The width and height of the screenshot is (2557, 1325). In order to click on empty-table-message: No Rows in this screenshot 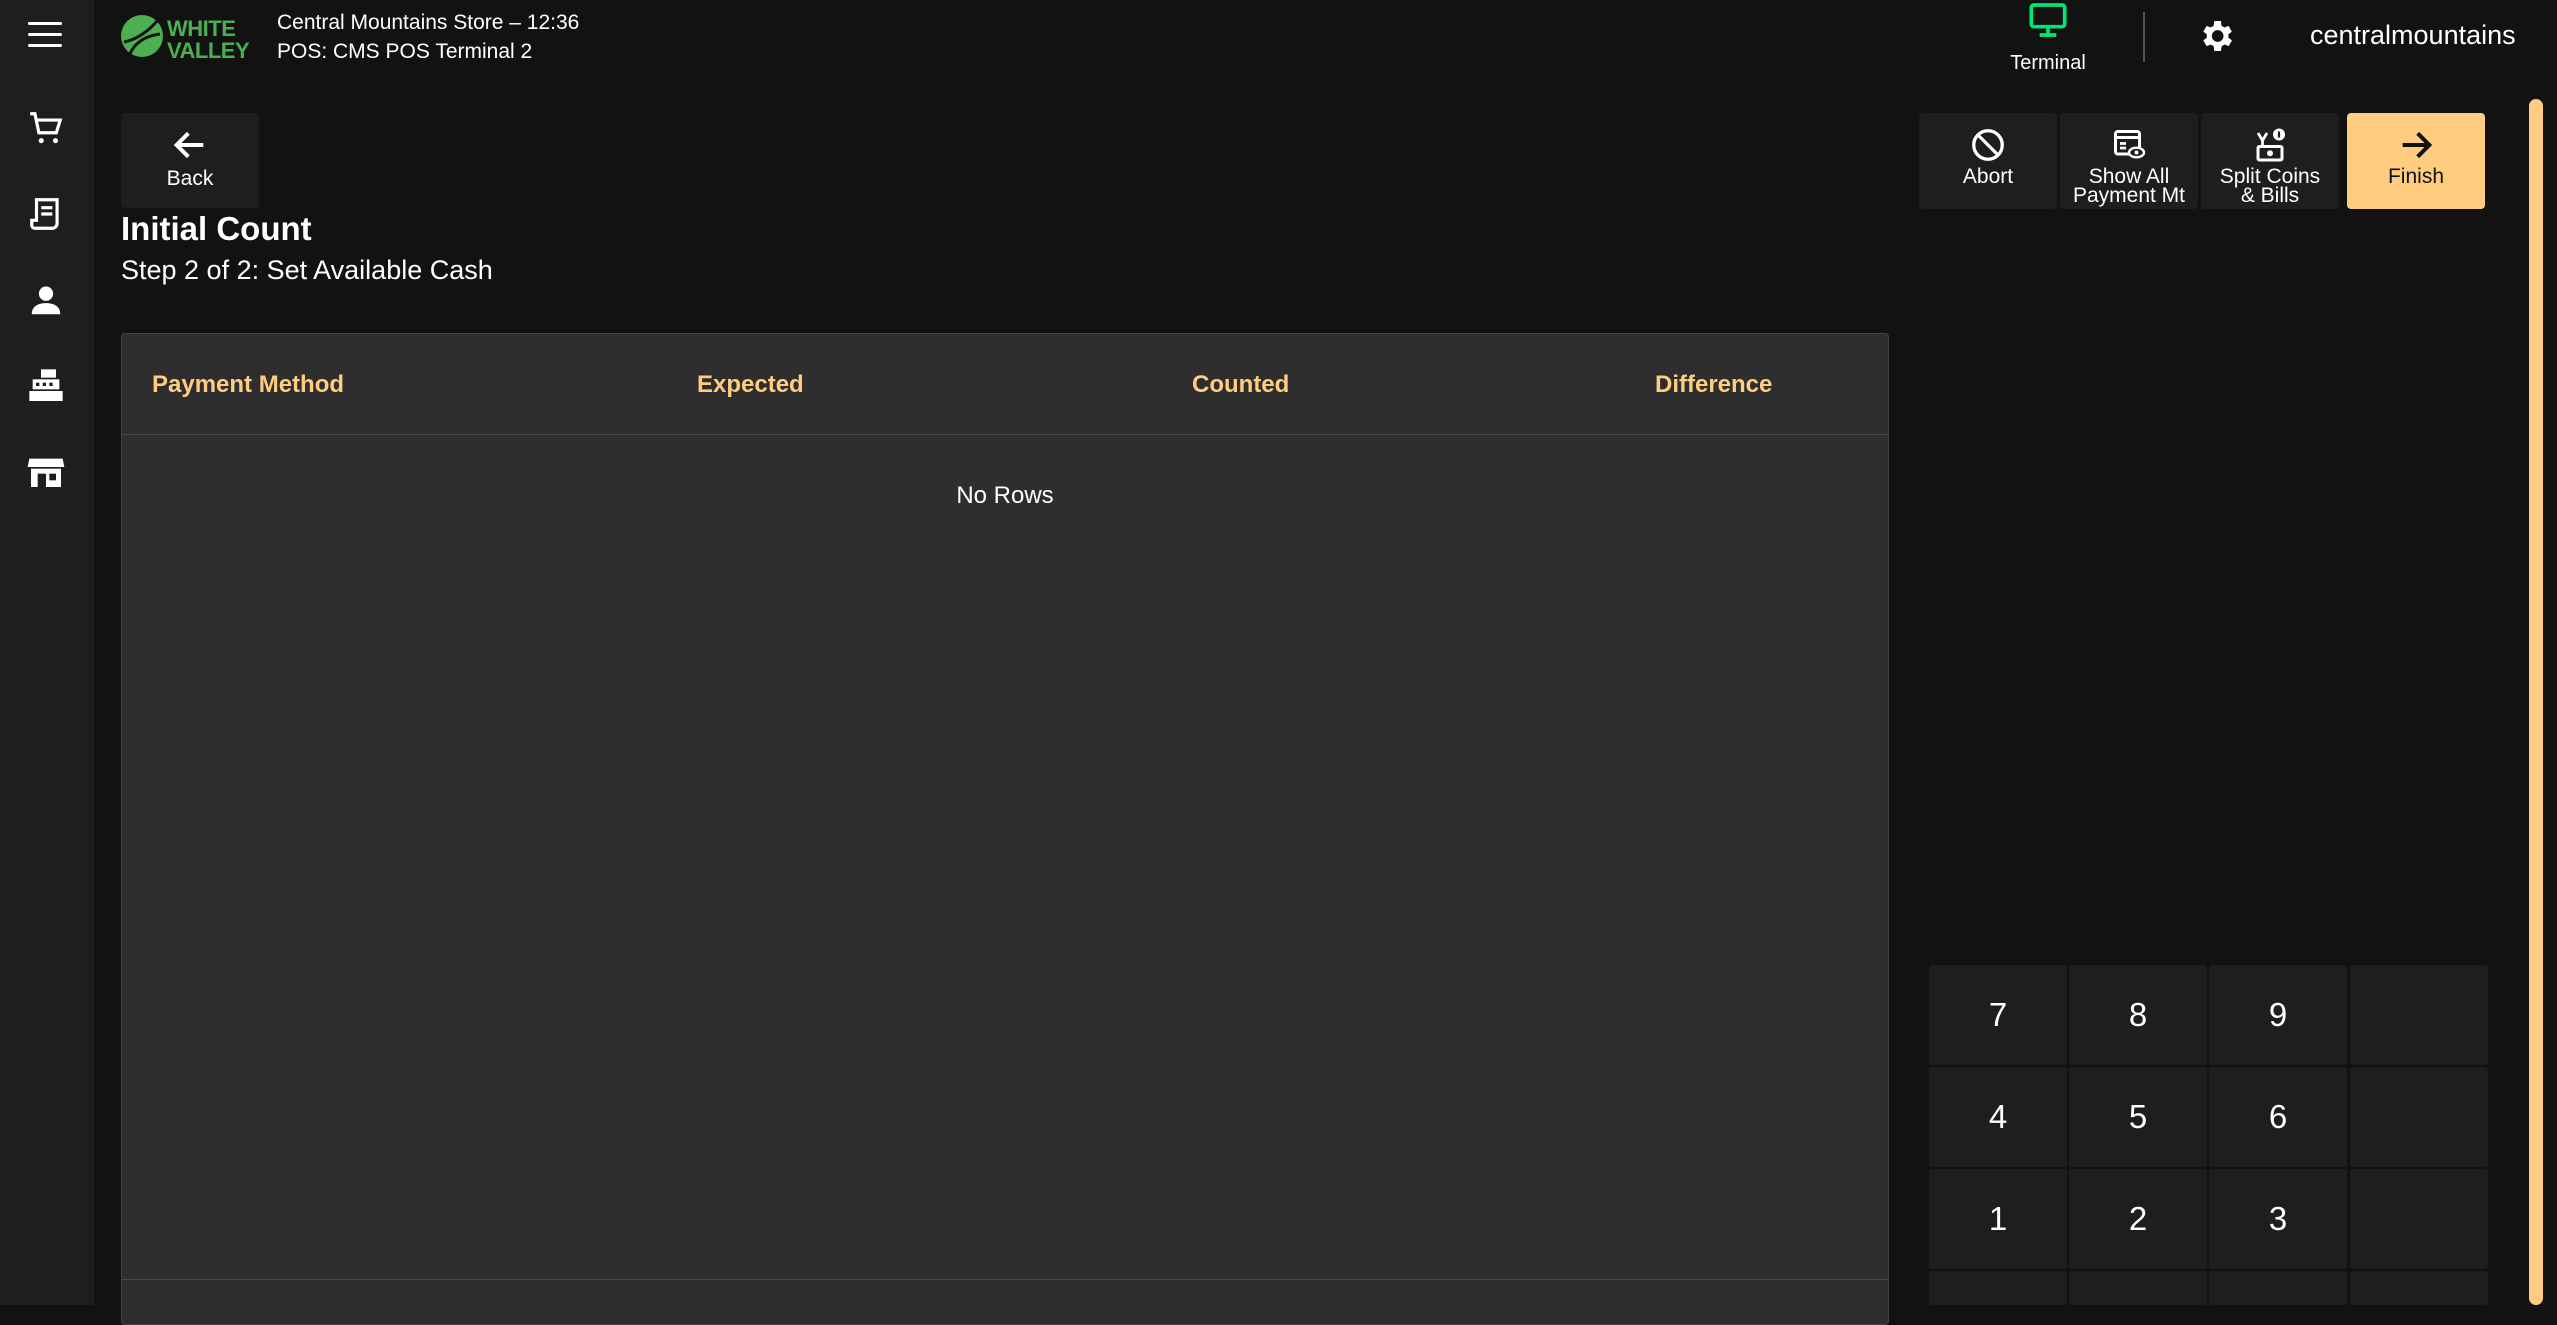, I will do `click(1005, 495)`.